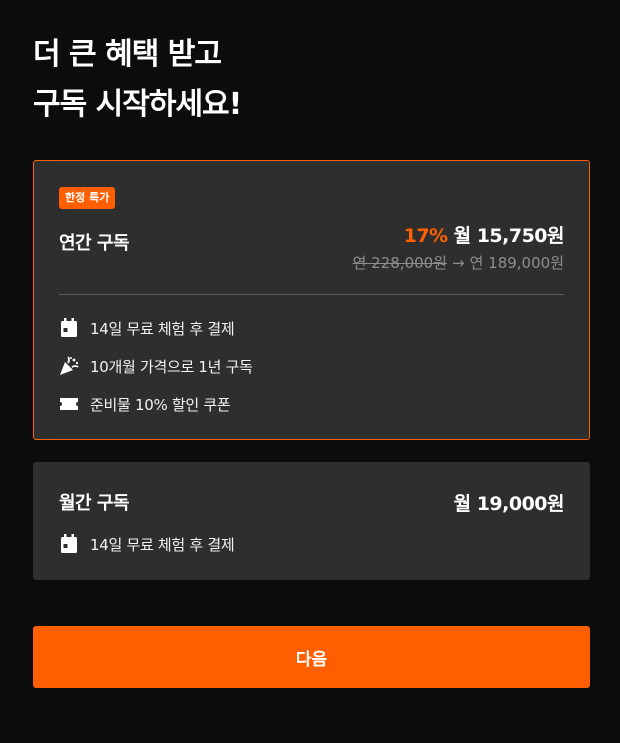  Describe the element at coordinates (137, 80) in the screenshot. I see `page-title: 더 큰 혜택 받고 구독 시작하세요!` at that location.